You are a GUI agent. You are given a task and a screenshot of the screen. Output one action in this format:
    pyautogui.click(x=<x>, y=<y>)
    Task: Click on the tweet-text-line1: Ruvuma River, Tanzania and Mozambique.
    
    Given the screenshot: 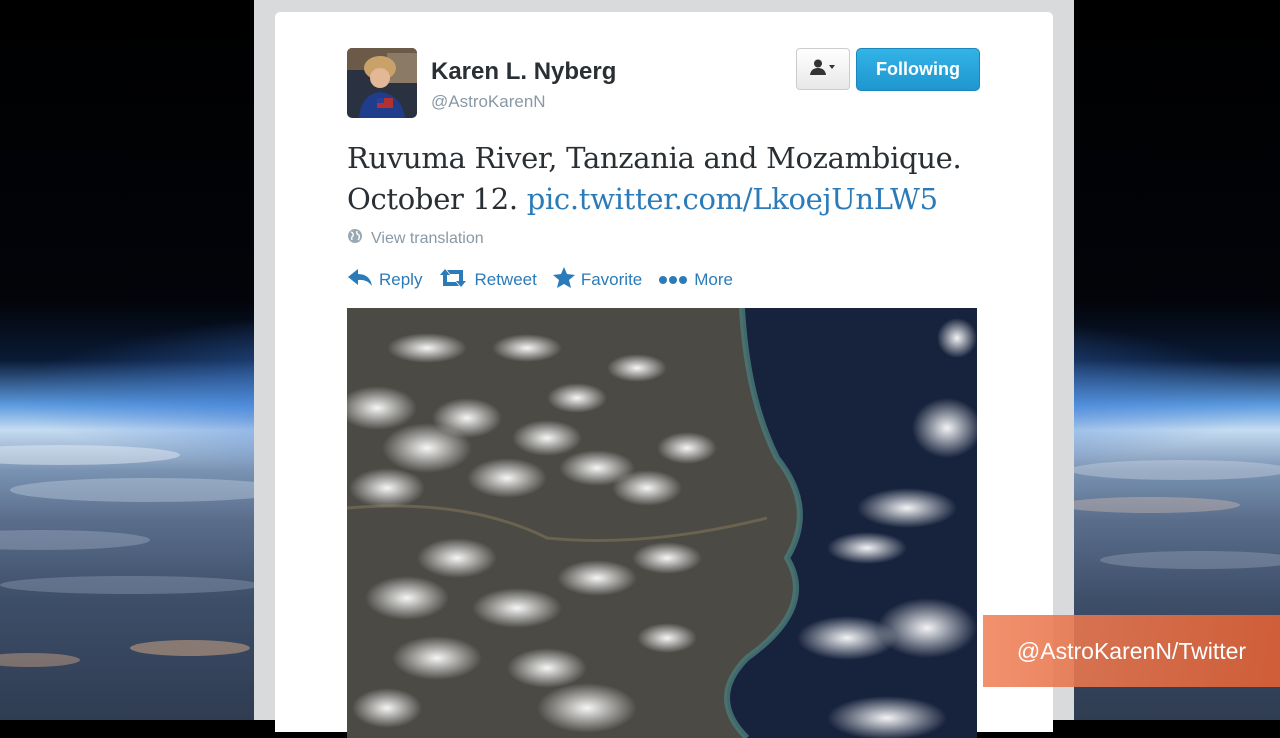 What is the action you would take?
    pyautogui.click(x=654, y=158)
    